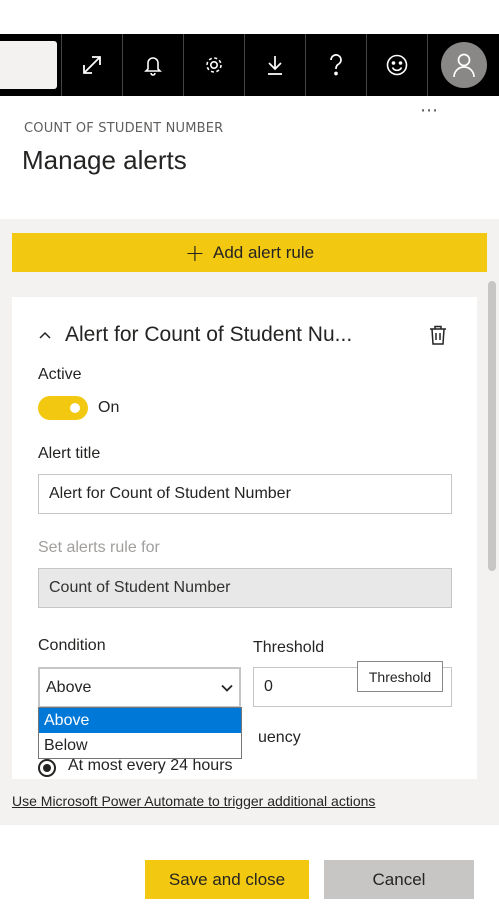  Describe the element at coordinates (140, 720) in the screenshot. I see `dropdown-option-above: Above` at that location.